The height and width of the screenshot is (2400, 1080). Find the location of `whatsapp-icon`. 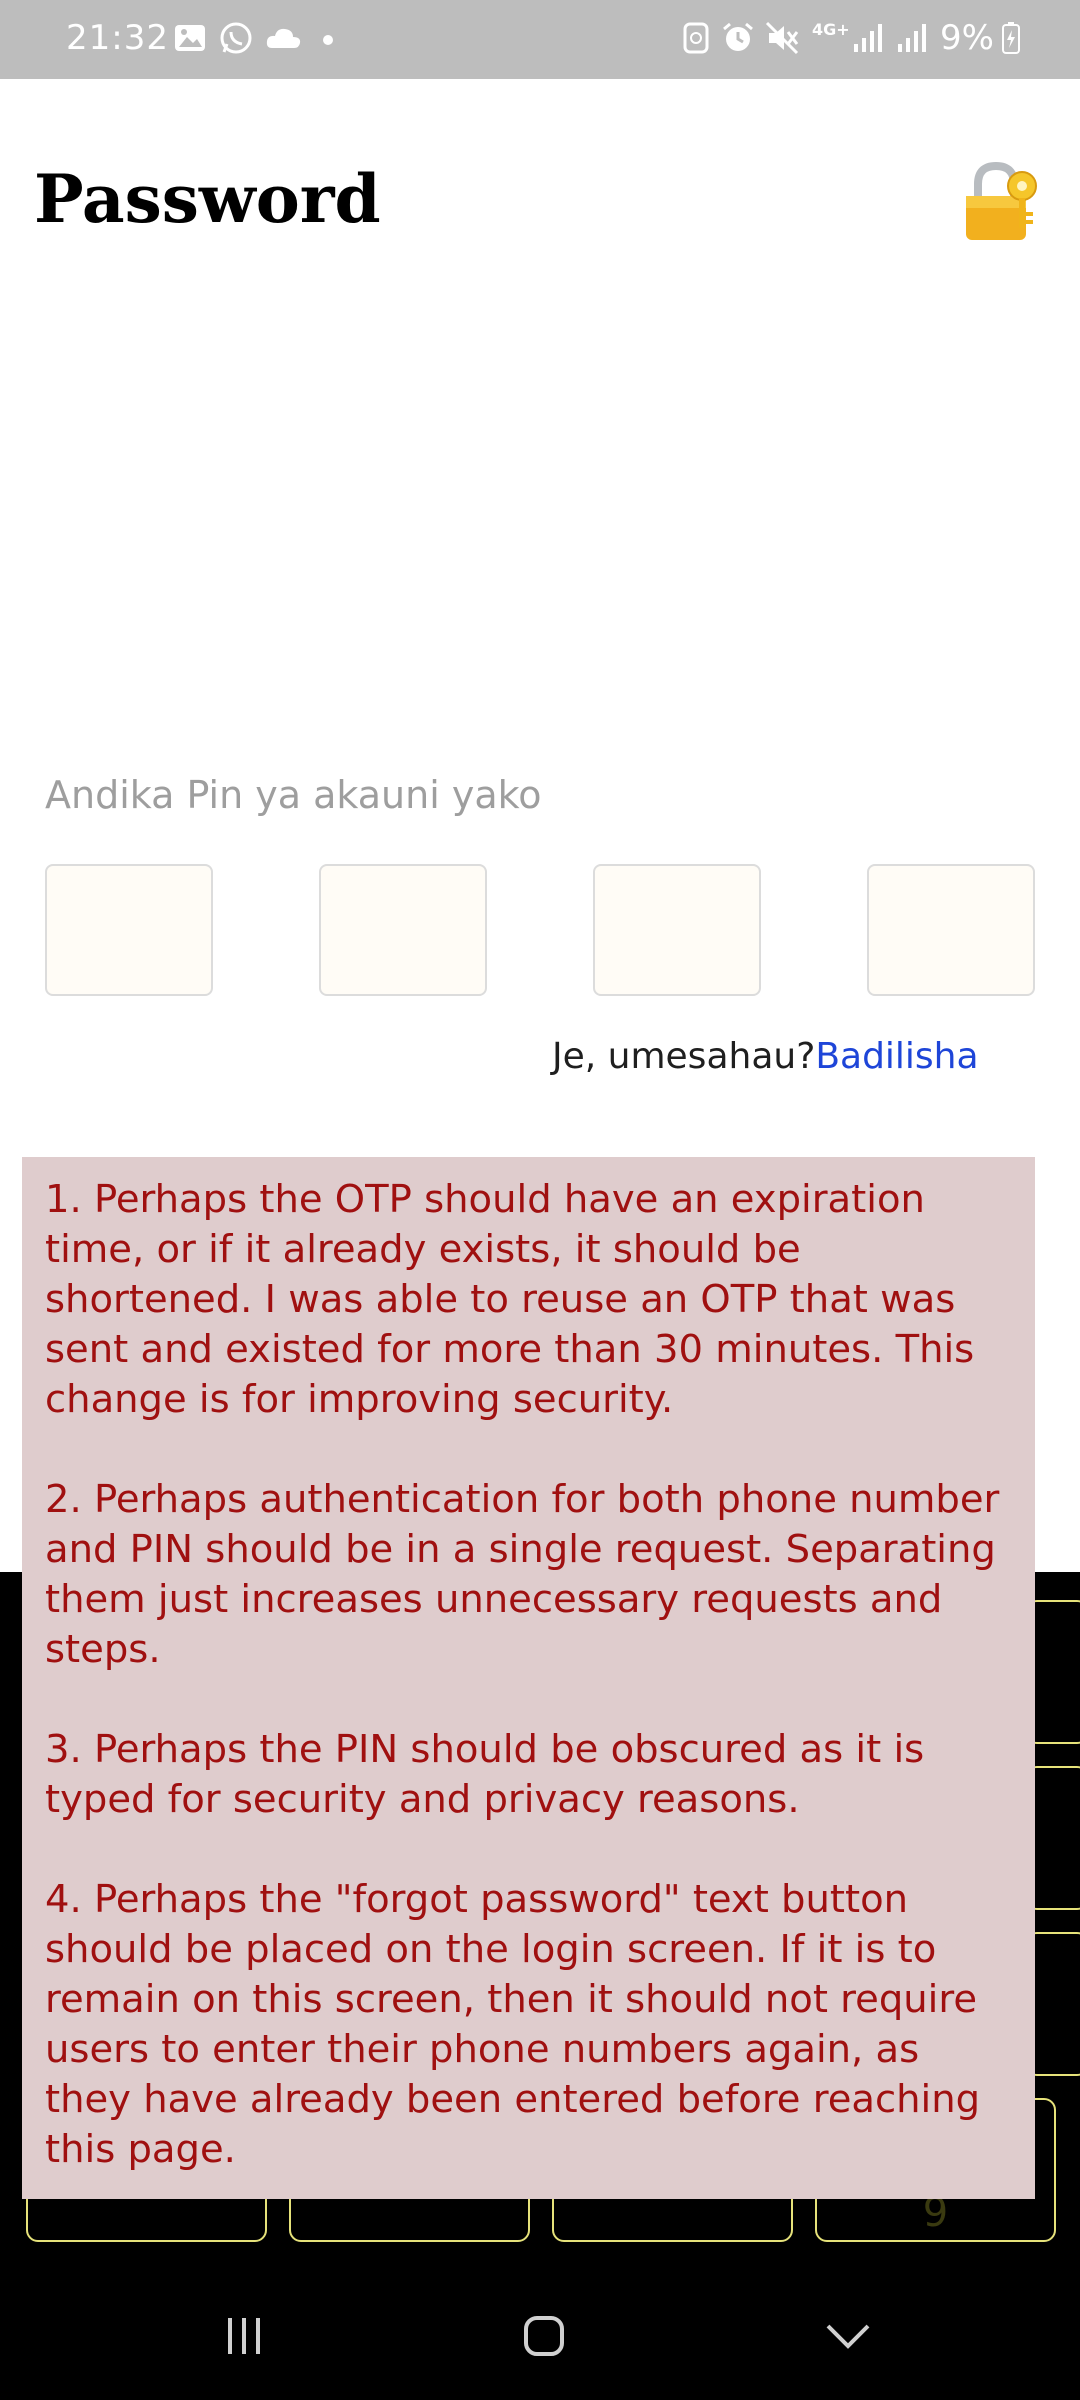

whatsapp-icon is located at coordinates (236, 38).